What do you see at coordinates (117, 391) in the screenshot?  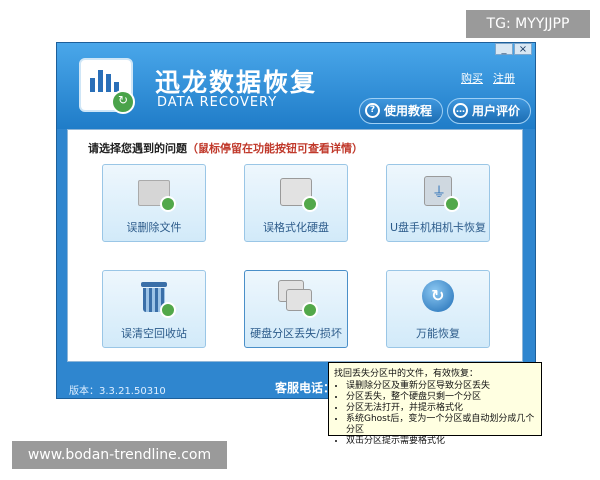 I see `version-text: 版本：3.3.21.50310` at bounding box center [117, 391].